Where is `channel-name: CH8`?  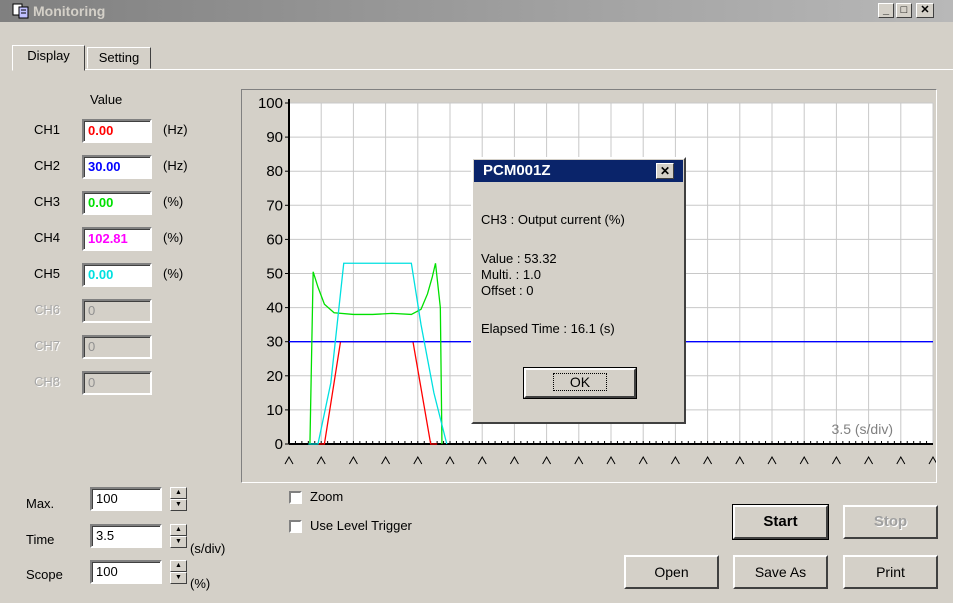
channel-name: CH8 is located at coordinates (47, 381).